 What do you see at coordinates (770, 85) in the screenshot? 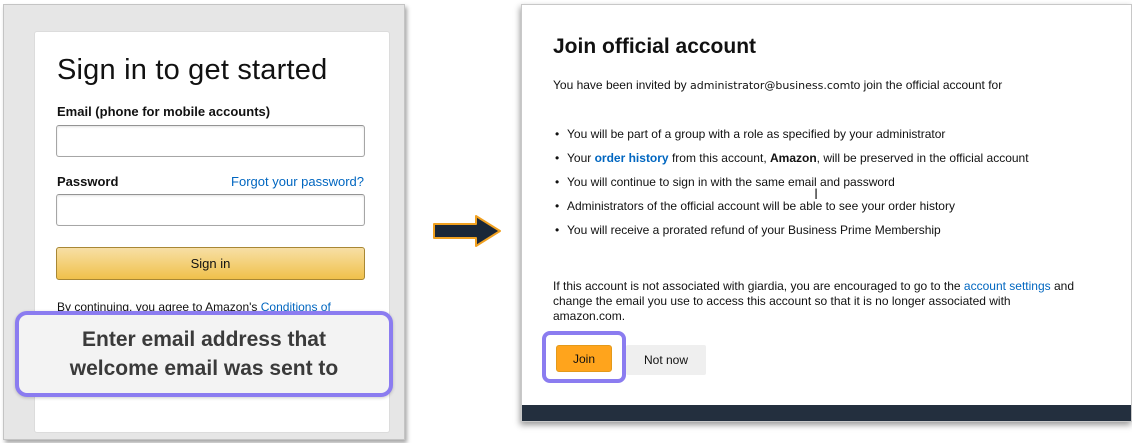
I see `invite-email: administrator@business.com` at bounding box center [770, 85].